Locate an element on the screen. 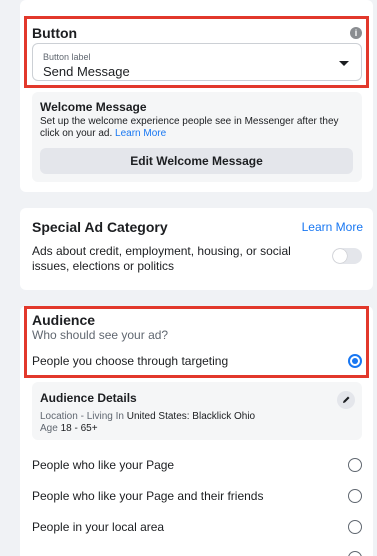 This screenshot has width=377, height=556. toggle-knob is located at coordinates (340, 256).